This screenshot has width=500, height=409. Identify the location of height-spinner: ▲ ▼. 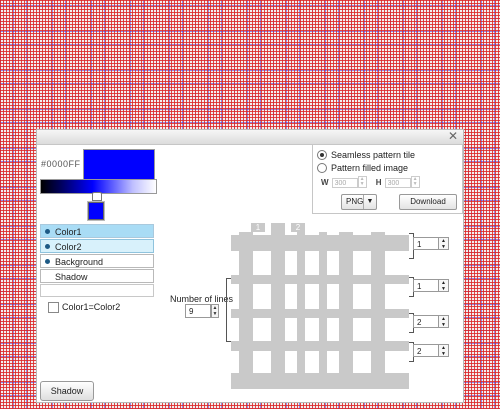
(415, 182).